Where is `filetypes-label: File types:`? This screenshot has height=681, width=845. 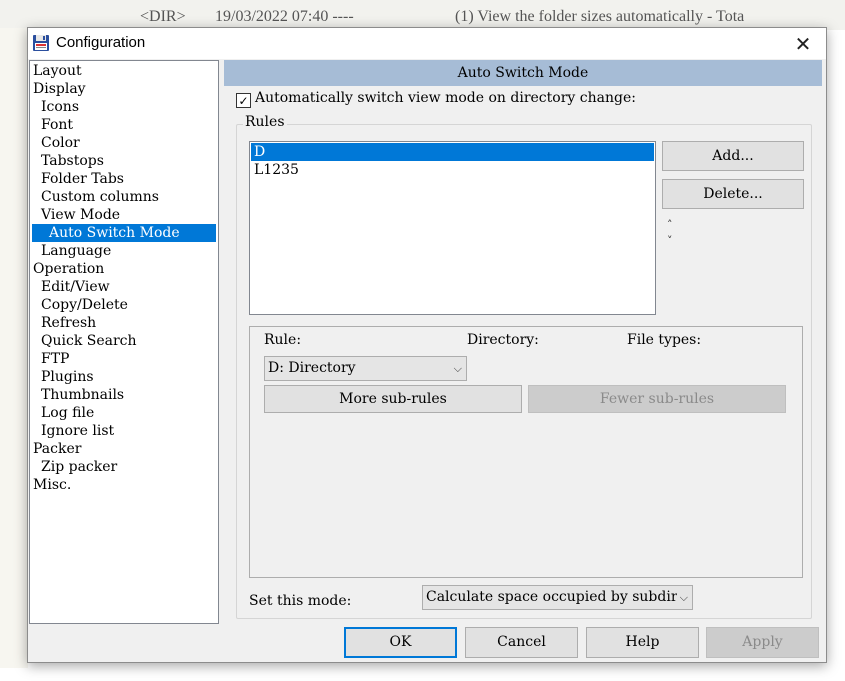 filetypes-label: File types: is located at coordinates (664, 340).